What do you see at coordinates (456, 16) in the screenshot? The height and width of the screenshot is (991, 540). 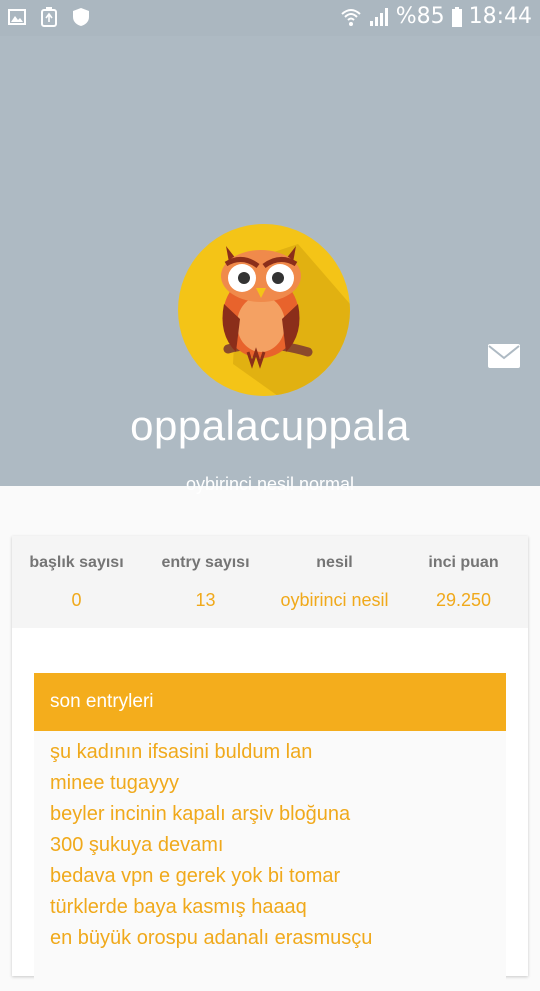 I see `battery-icon` at bounding box center [456, 16].